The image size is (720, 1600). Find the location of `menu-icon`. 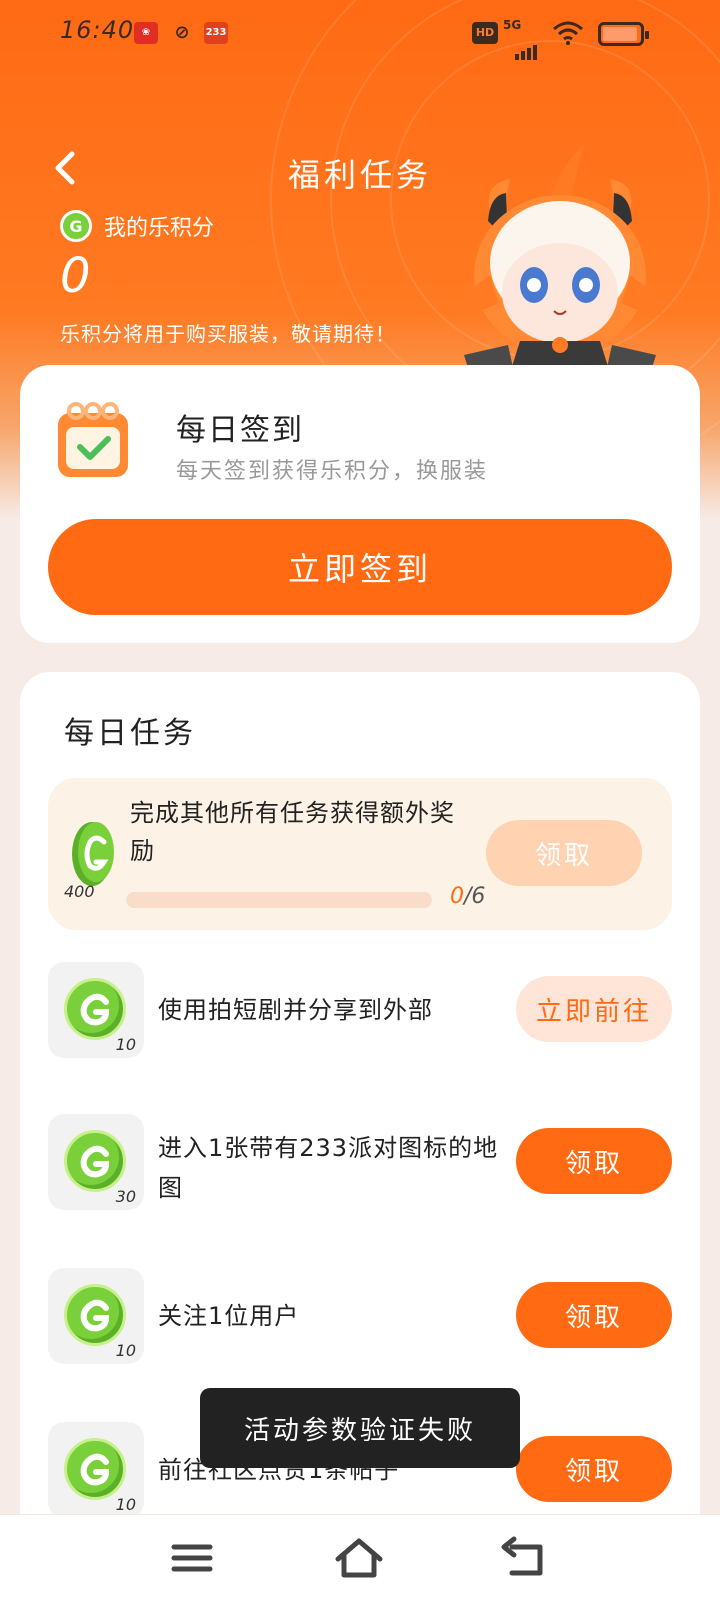

menu-icon is located at coordinates (192, 1558).